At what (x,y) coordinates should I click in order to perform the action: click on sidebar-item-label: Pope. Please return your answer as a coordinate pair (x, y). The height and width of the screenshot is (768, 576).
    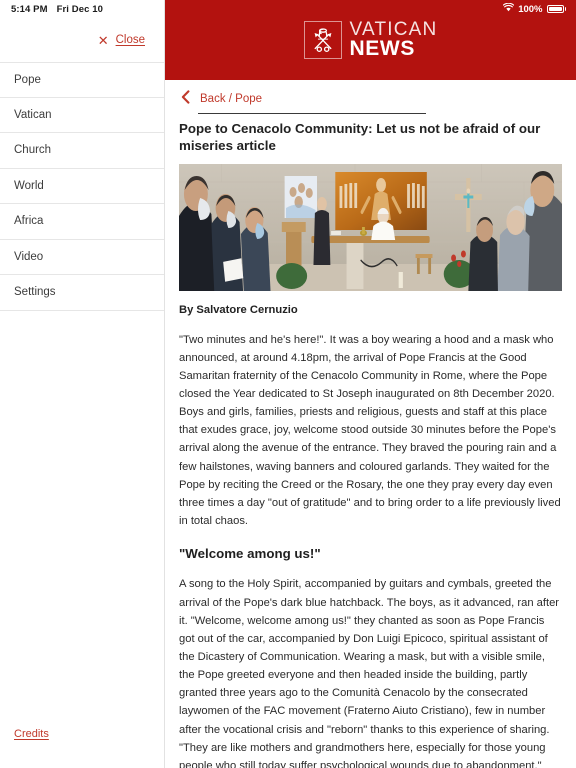
    Looking at the image, I should click on (27, 79).